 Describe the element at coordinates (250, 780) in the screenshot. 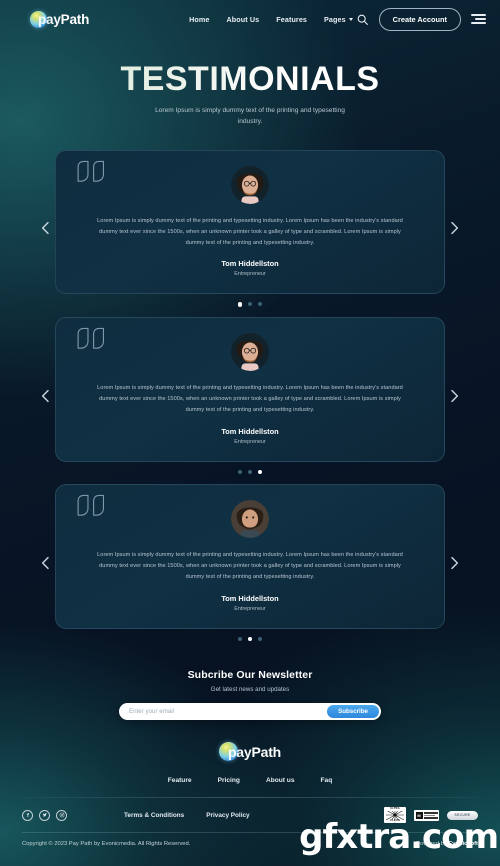

I see `footer-navigation: Feature Pricing About us Faq` at that location.